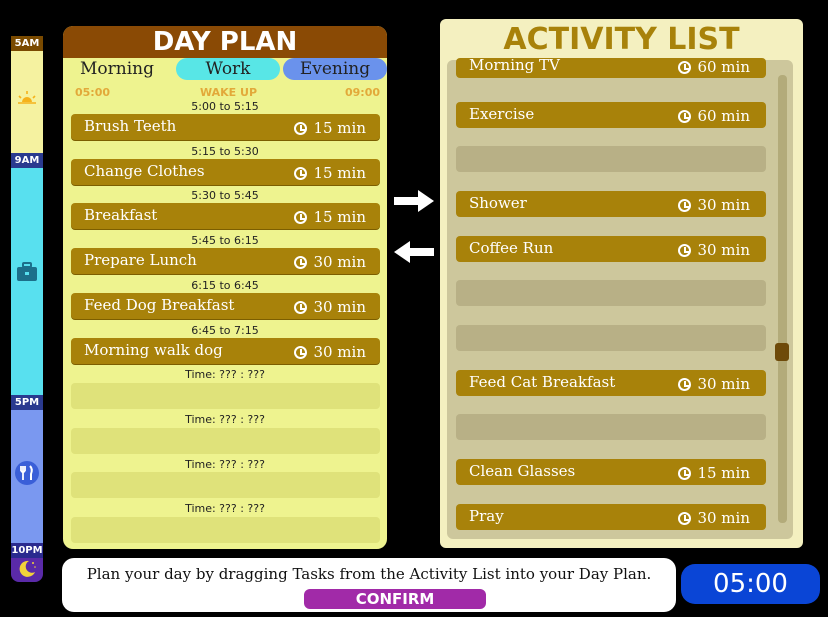 This screenshot has width=828, height=617. Describe the element at coordinates (621, 39) in the screenshot. I see `activity-list-title: ACTIVITY LIST` at that location.